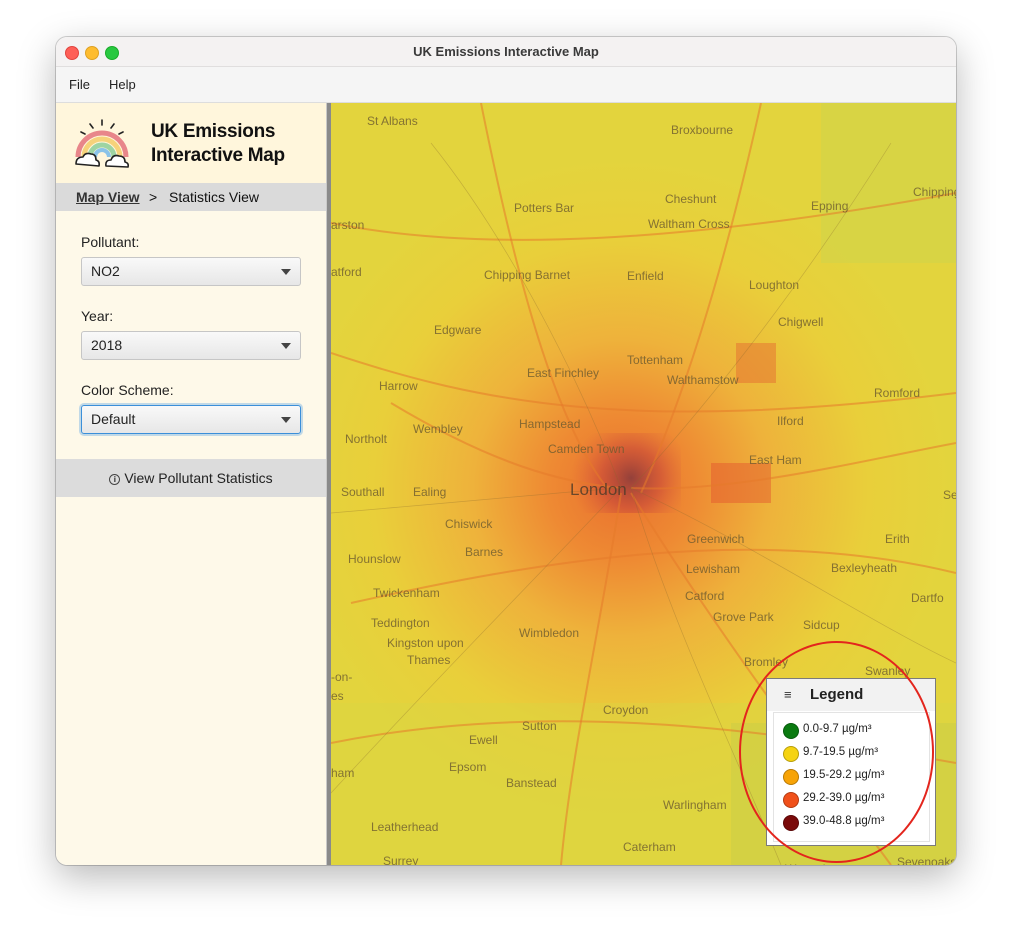 This screenshot has height=940, width=1012. What do you see at coordinates (715, 539) in the screenshot?
I see `place-label: Greenwich` at bounding box center [715, 539].